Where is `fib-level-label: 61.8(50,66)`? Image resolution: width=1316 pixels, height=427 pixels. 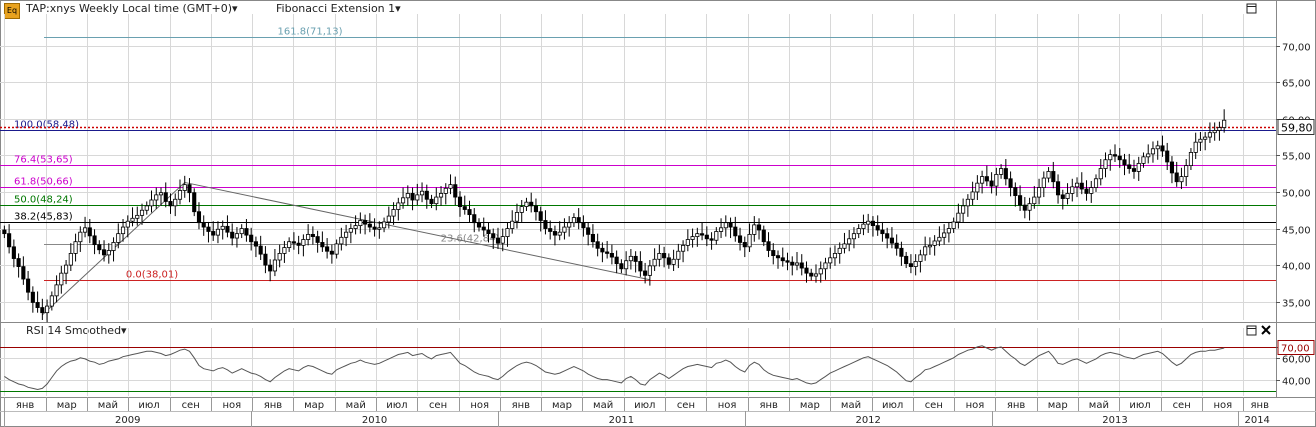
fib-level-label: 61.8(50,66) is located at coordinates (43, 182).